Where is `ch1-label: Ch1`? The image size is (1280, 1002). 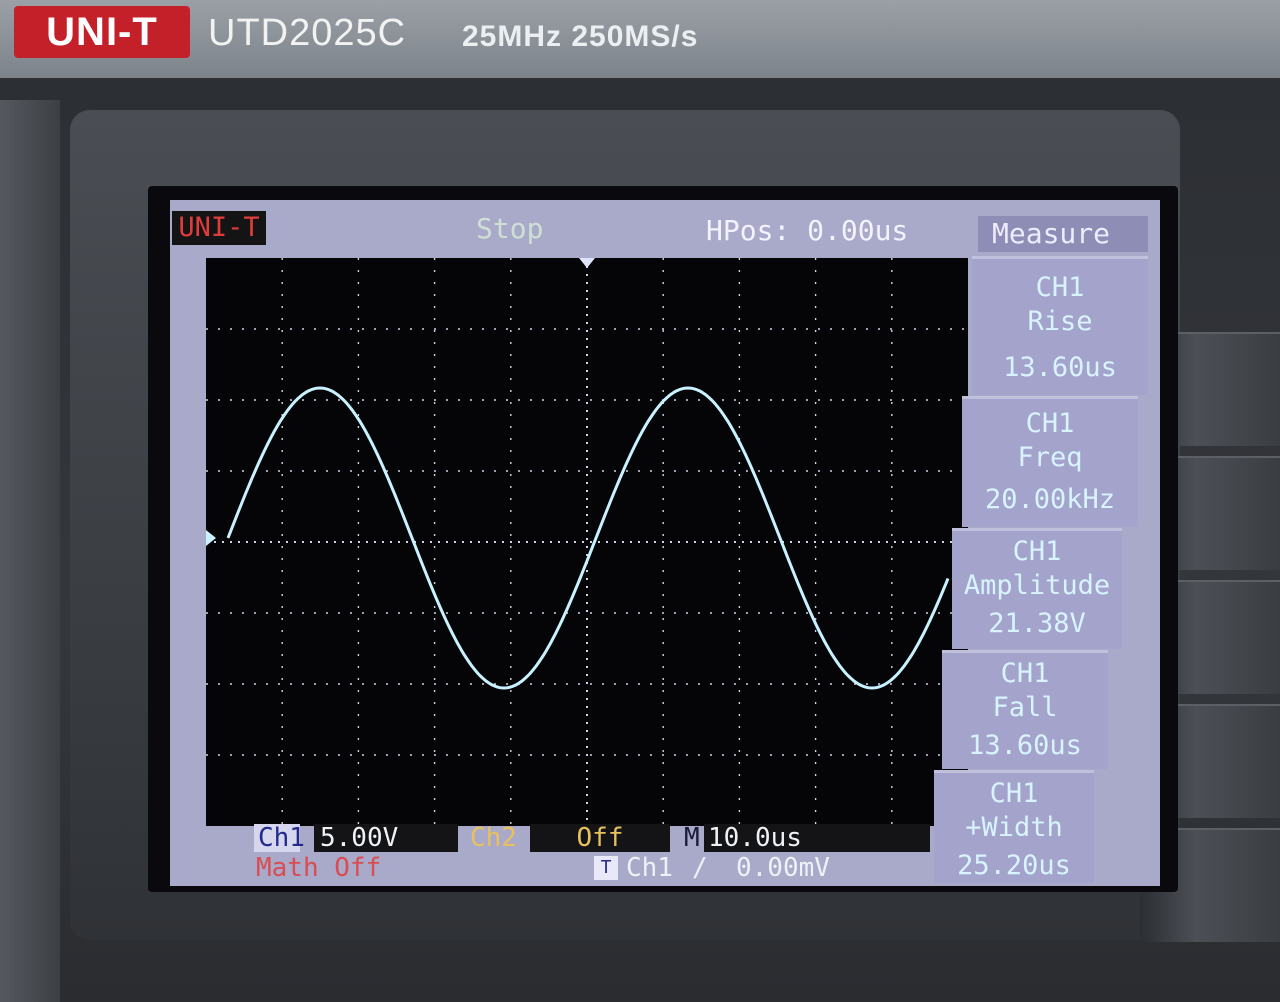
ch1-label: Ch1 is located at coordinates (279, 838).